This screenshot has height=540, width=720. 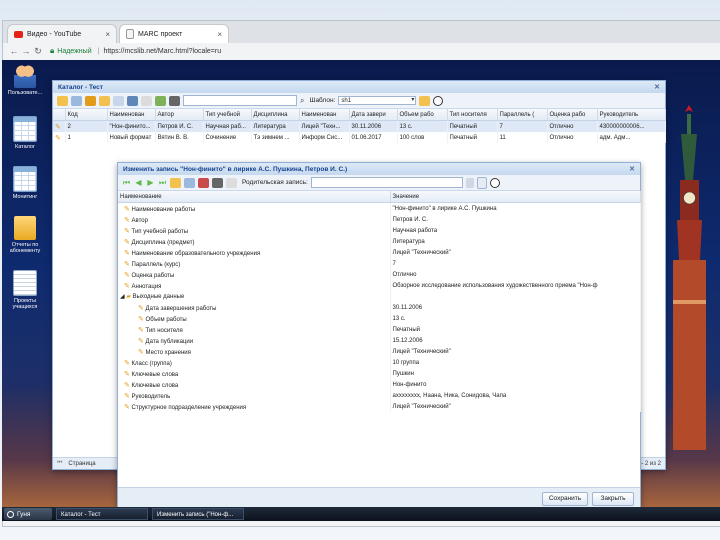 I want to click on property-group: ◢ ▰ Выходные данные, so click(x=254, y=296).